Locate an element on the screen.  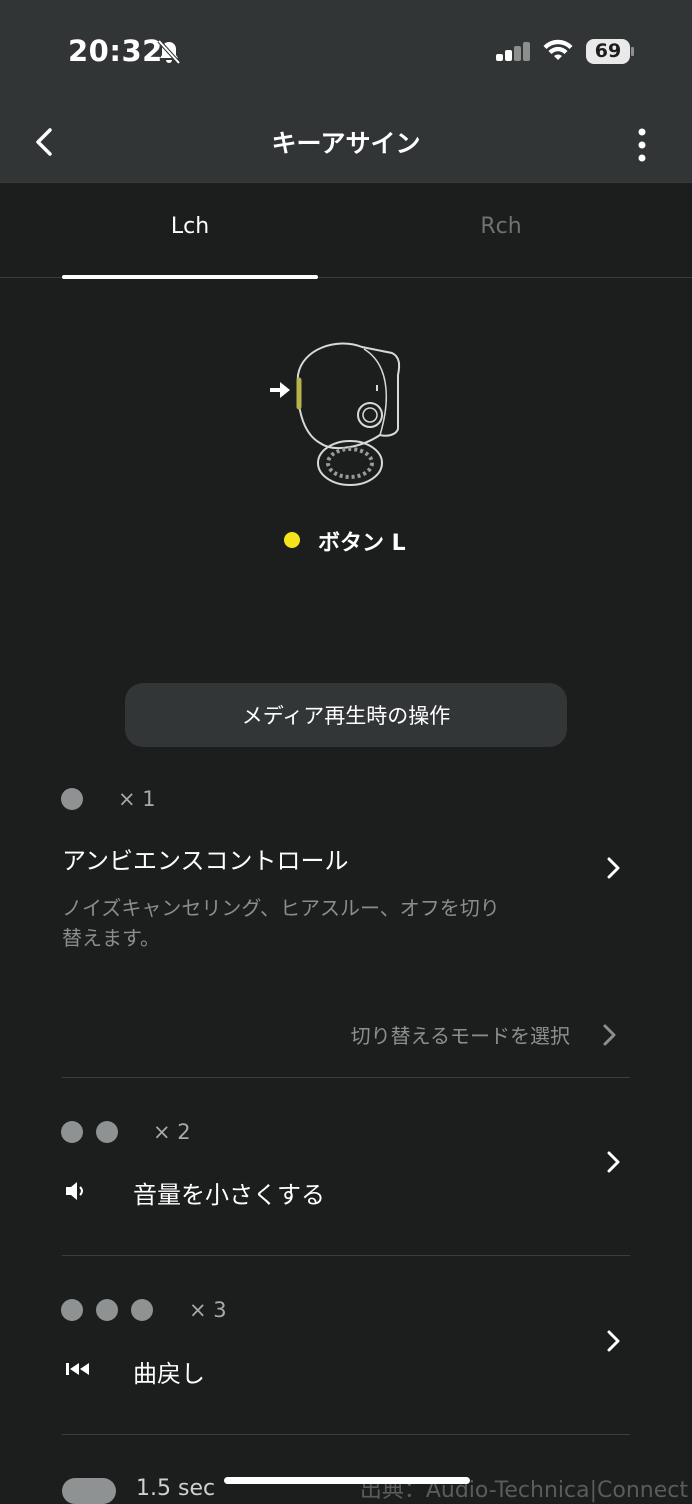
battery-tip is located at coordinates (632, 51).